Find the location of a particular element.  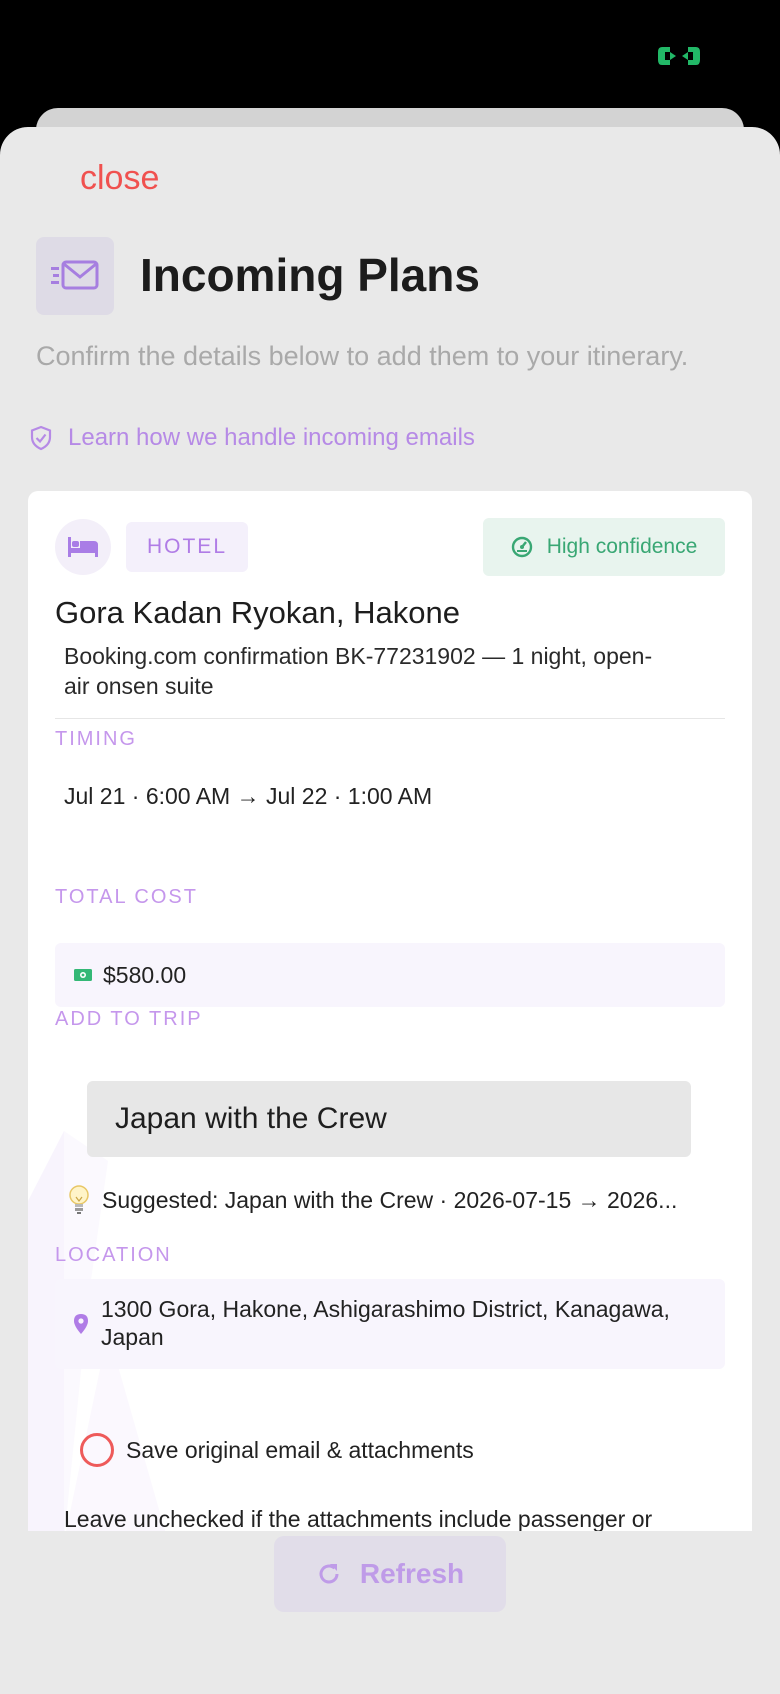

refresh-icon is located at coordinates (329, 1574).